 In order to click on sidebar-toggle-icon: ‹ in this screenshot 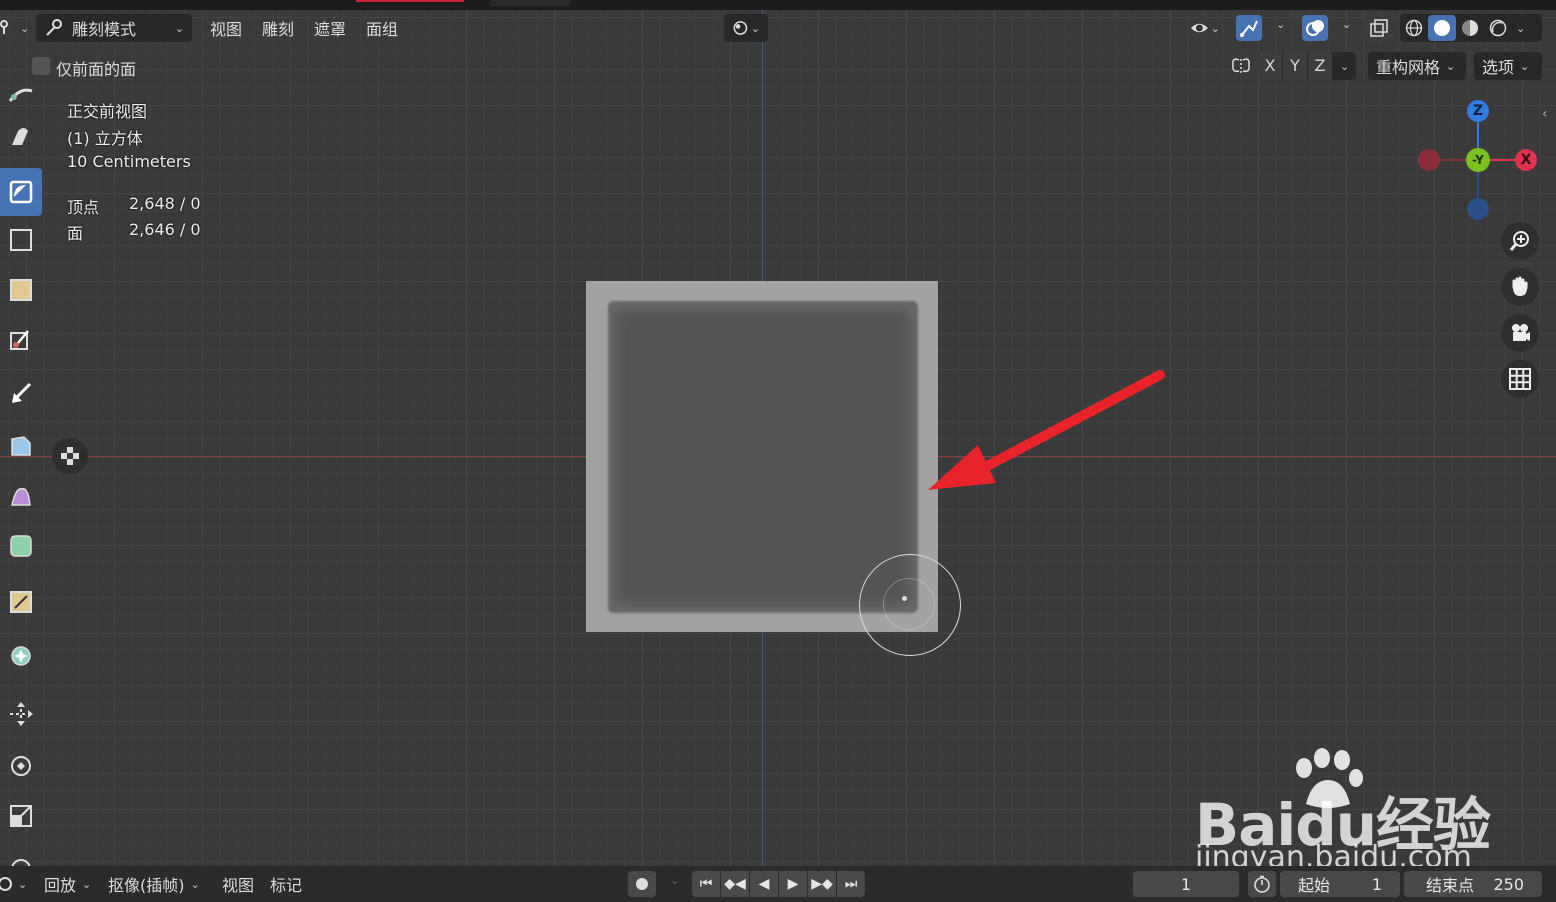, I will do `click(1545, 114)`.